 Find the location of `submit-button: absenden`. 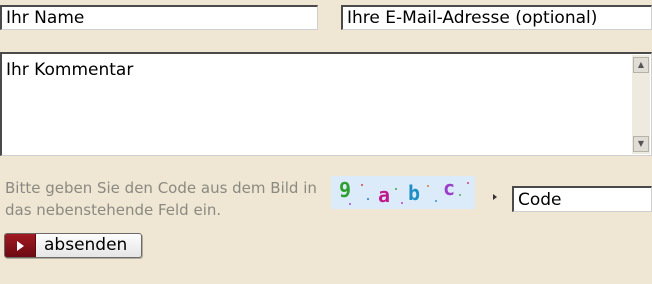

submit-button: absenden is located at coordinates (73, 245).